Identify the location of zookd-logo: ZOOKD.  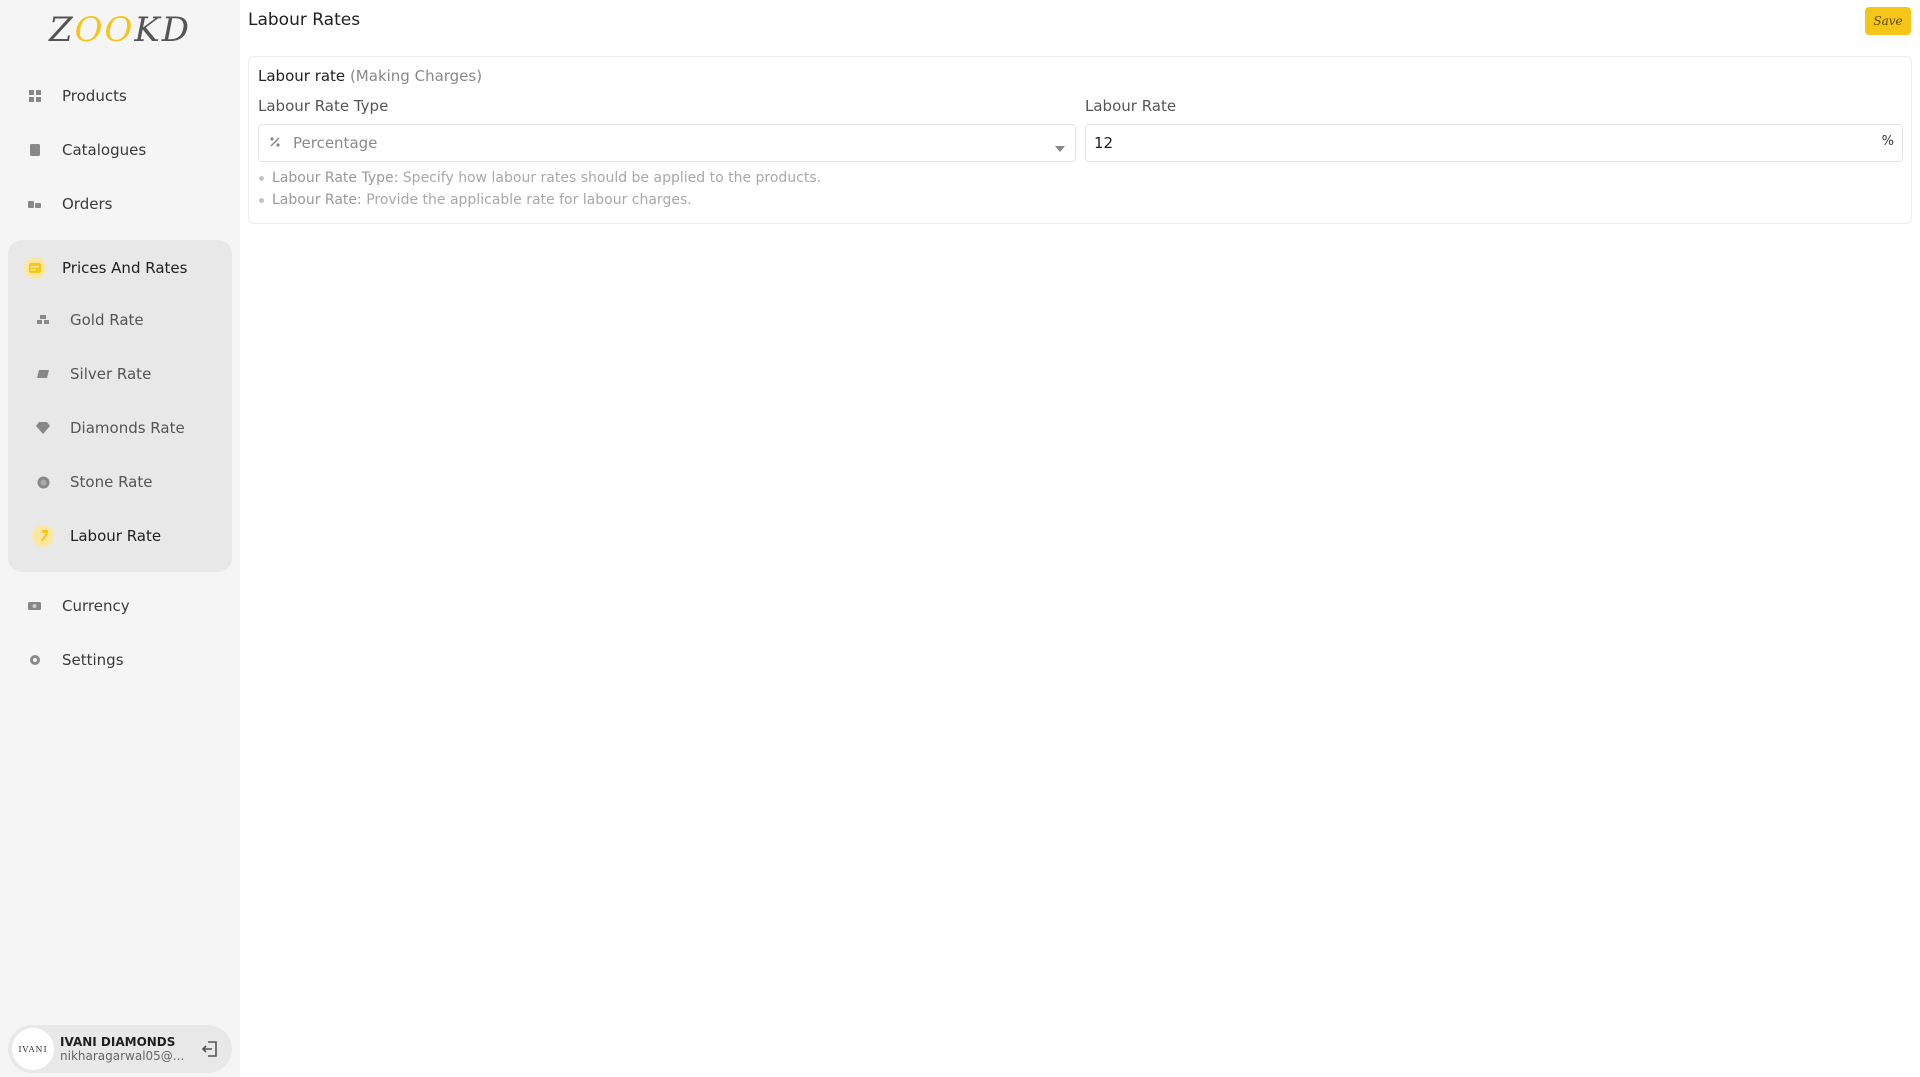
(120, 30).